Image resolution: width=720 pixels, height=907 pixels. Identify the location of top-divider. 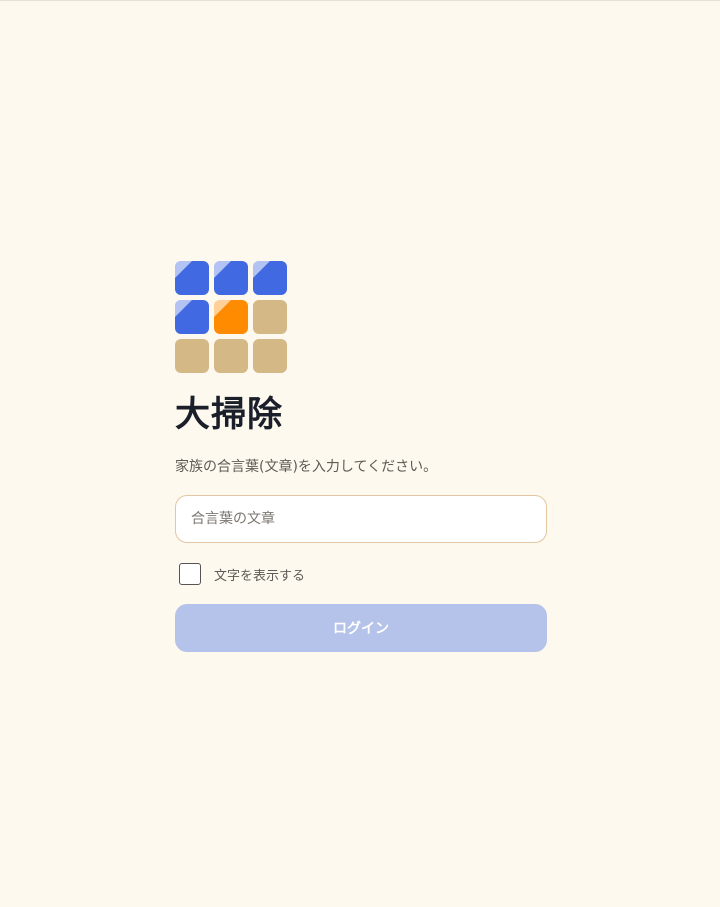
(360, 0).